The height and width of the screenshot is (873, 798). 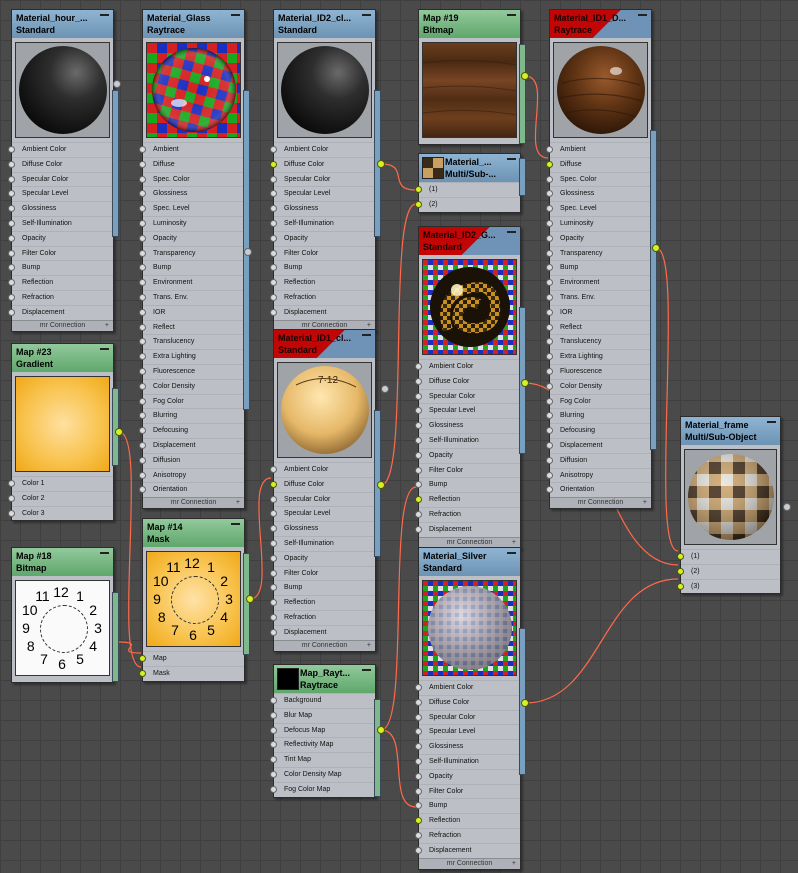 What do you see at coordinates (598, 149) in the screenshot?
I see `slot-ambient: Ambient` at bounding box center [598, 149].